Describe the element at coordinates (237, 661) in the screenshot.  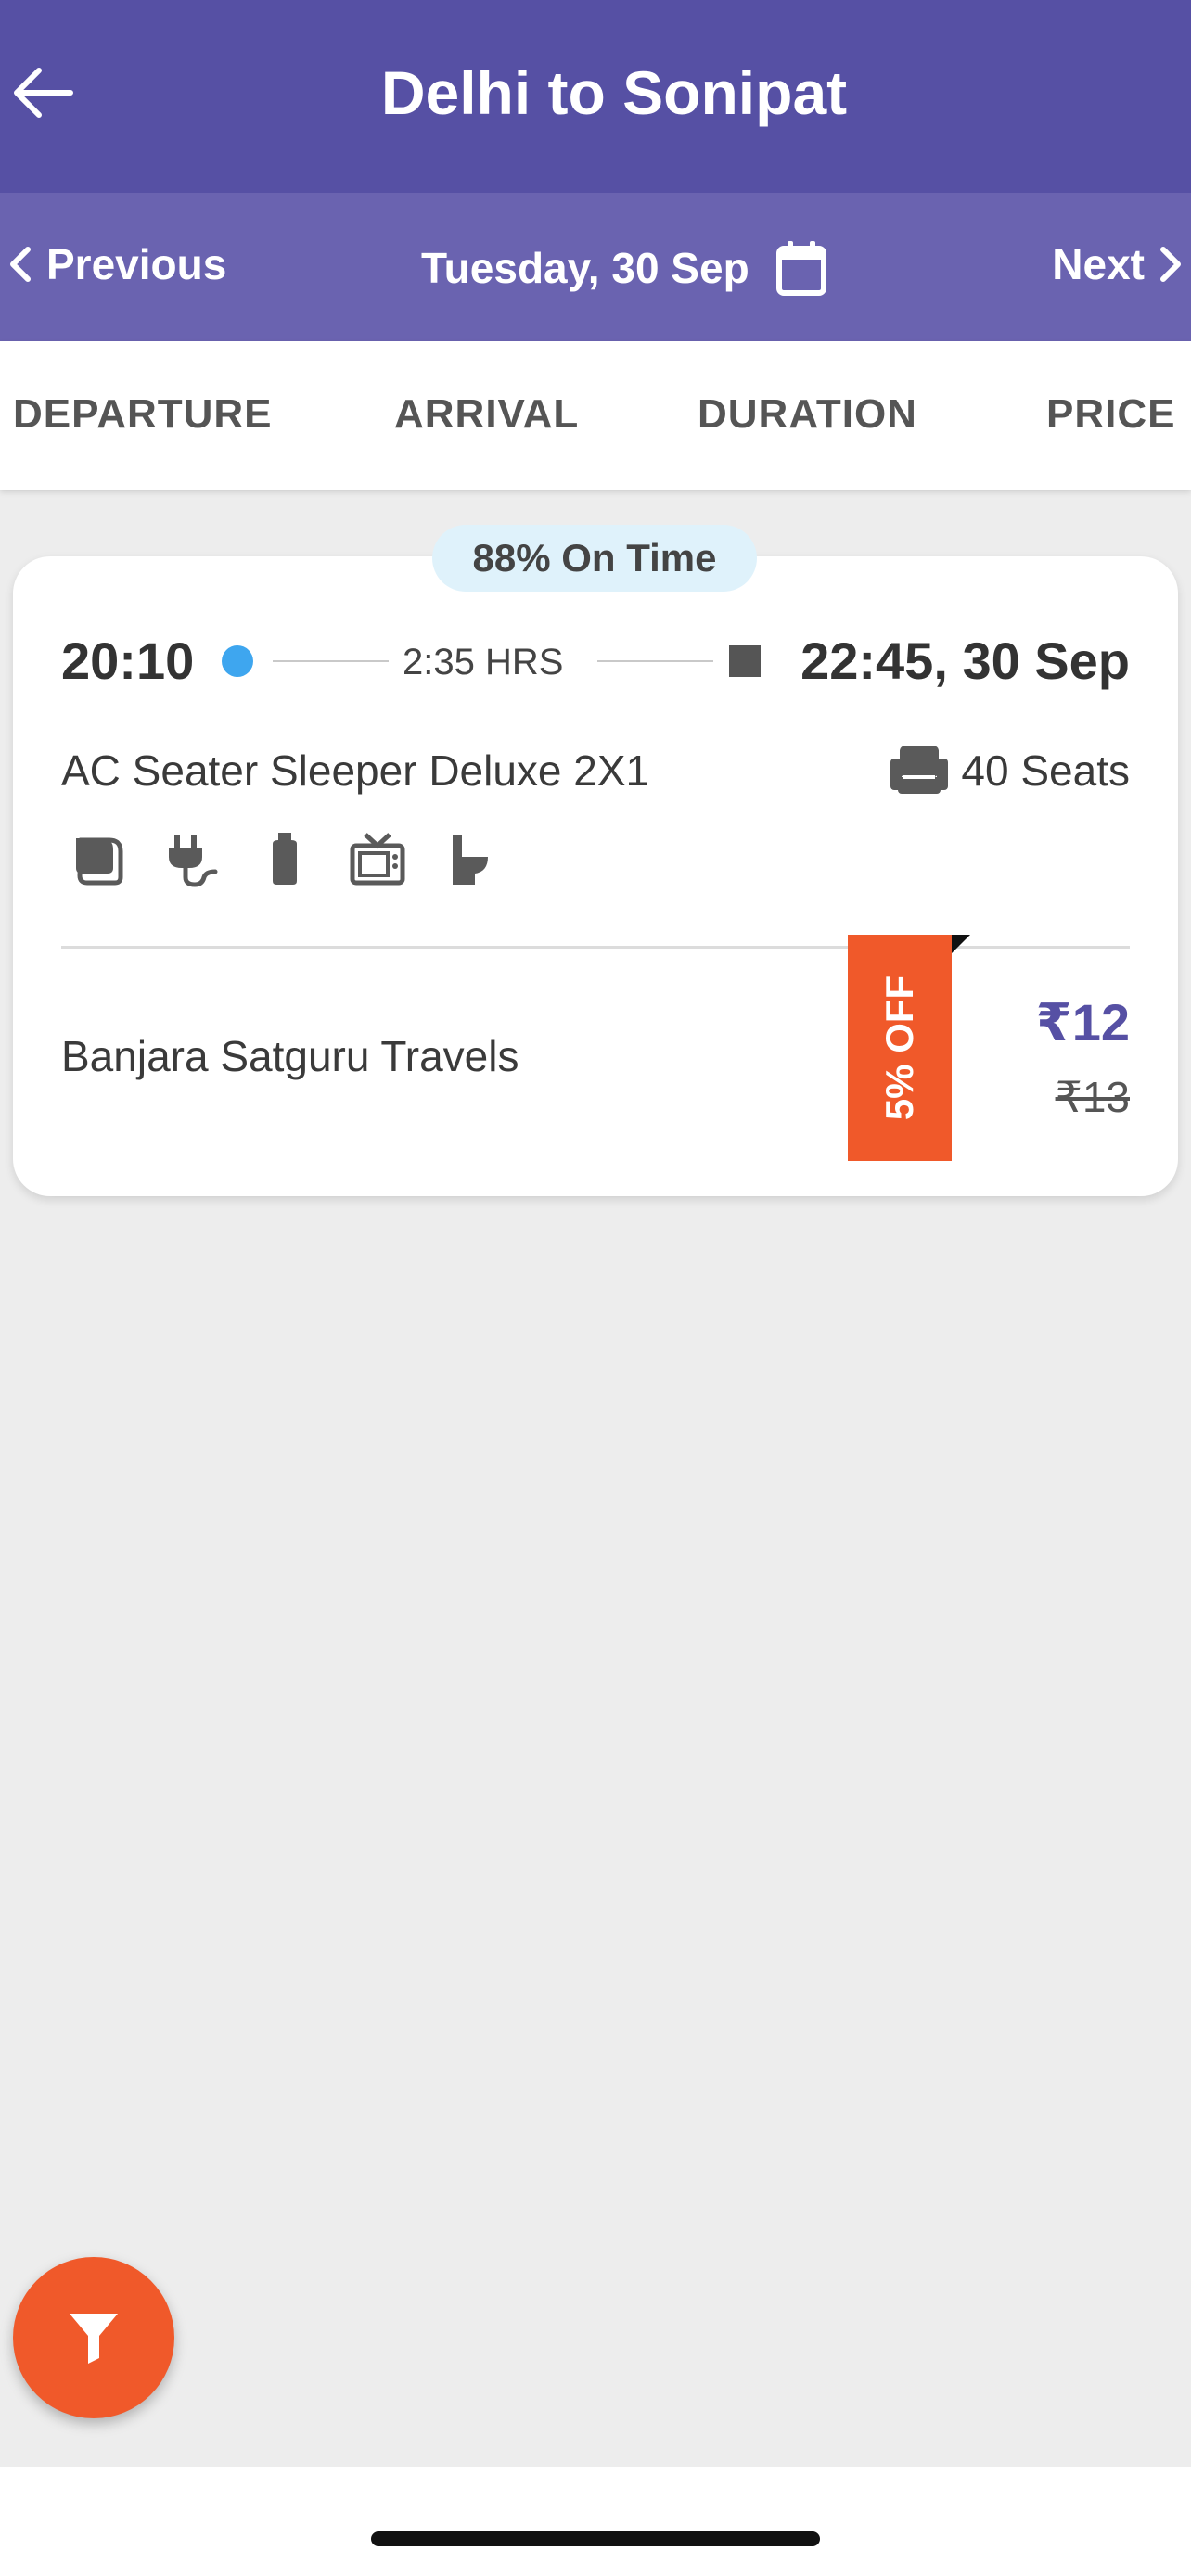
I see `departure-dot` at that location.